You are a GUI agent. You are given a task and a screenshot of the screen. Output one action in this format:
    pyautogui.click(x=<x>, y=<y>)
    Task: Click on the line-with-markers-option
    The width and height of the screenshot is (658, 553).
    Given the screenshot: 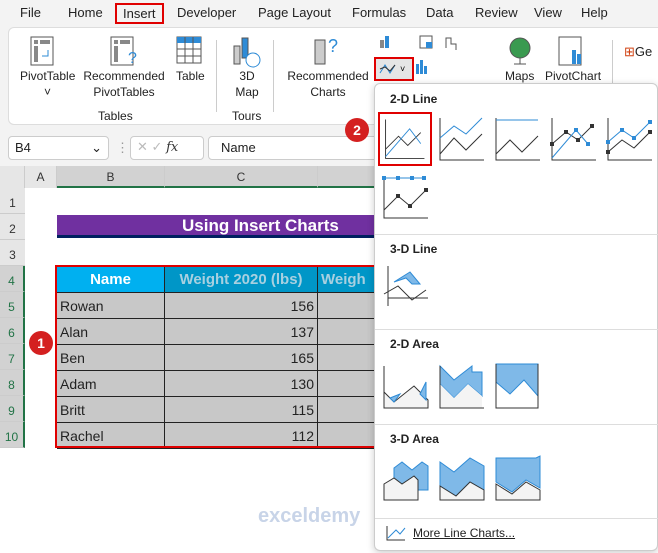 What is the action you would take?
    pyautogui.click(x=575, y=139)
    